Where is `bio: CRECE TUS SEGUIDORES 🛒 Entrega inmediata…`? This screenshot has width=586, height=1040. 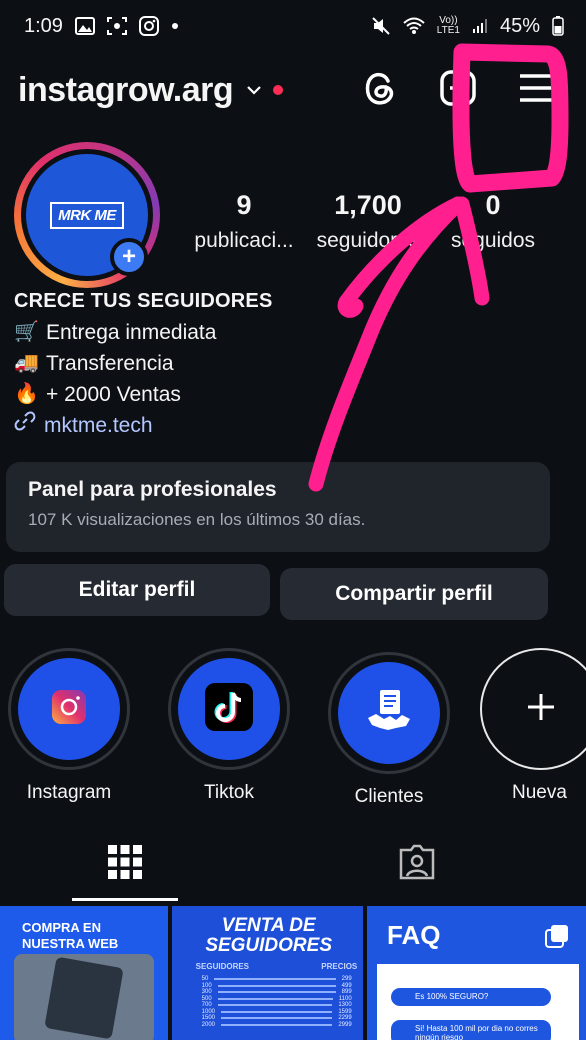 bio: CRECE TUS SEGUIDORES 🛒 Entrega inmediata… is located at coordinates (284, 363).